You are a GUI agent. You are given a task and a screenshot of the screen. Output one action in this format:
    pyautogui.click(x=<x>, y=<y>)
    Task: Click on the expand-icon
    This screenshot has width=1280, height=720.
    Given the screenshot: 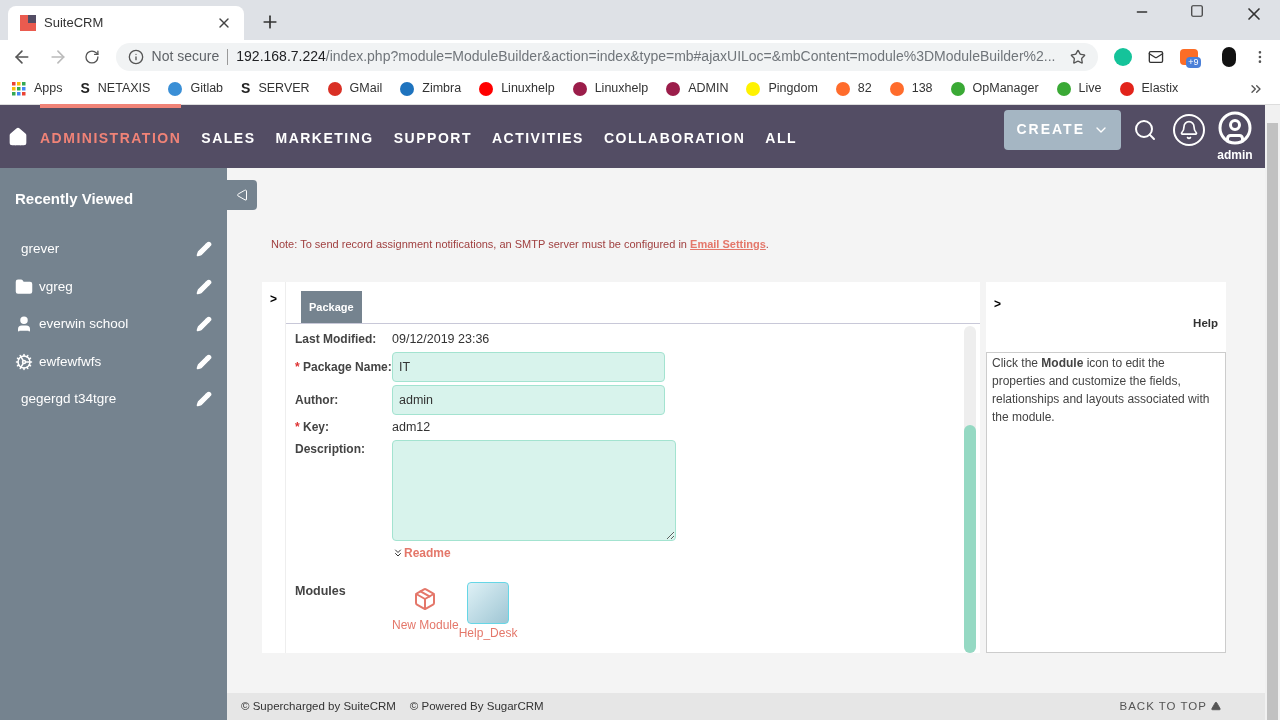 What is the action you would take?
    pyautogui.click(x=398, y=552)
    